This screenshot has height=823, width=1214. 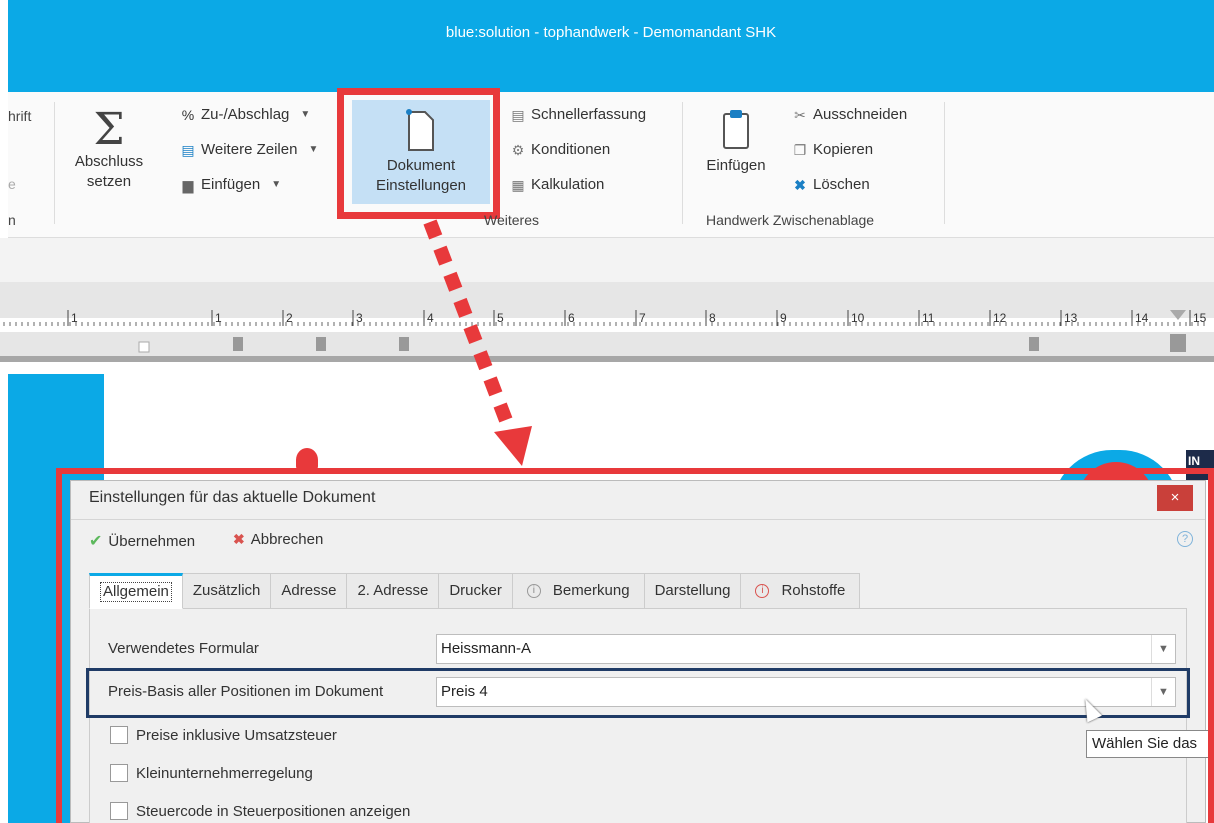 What do you see at coordinates (188, 114) in the screenshot?
I see `percent-icon: %` at bounding box center [188, 114].